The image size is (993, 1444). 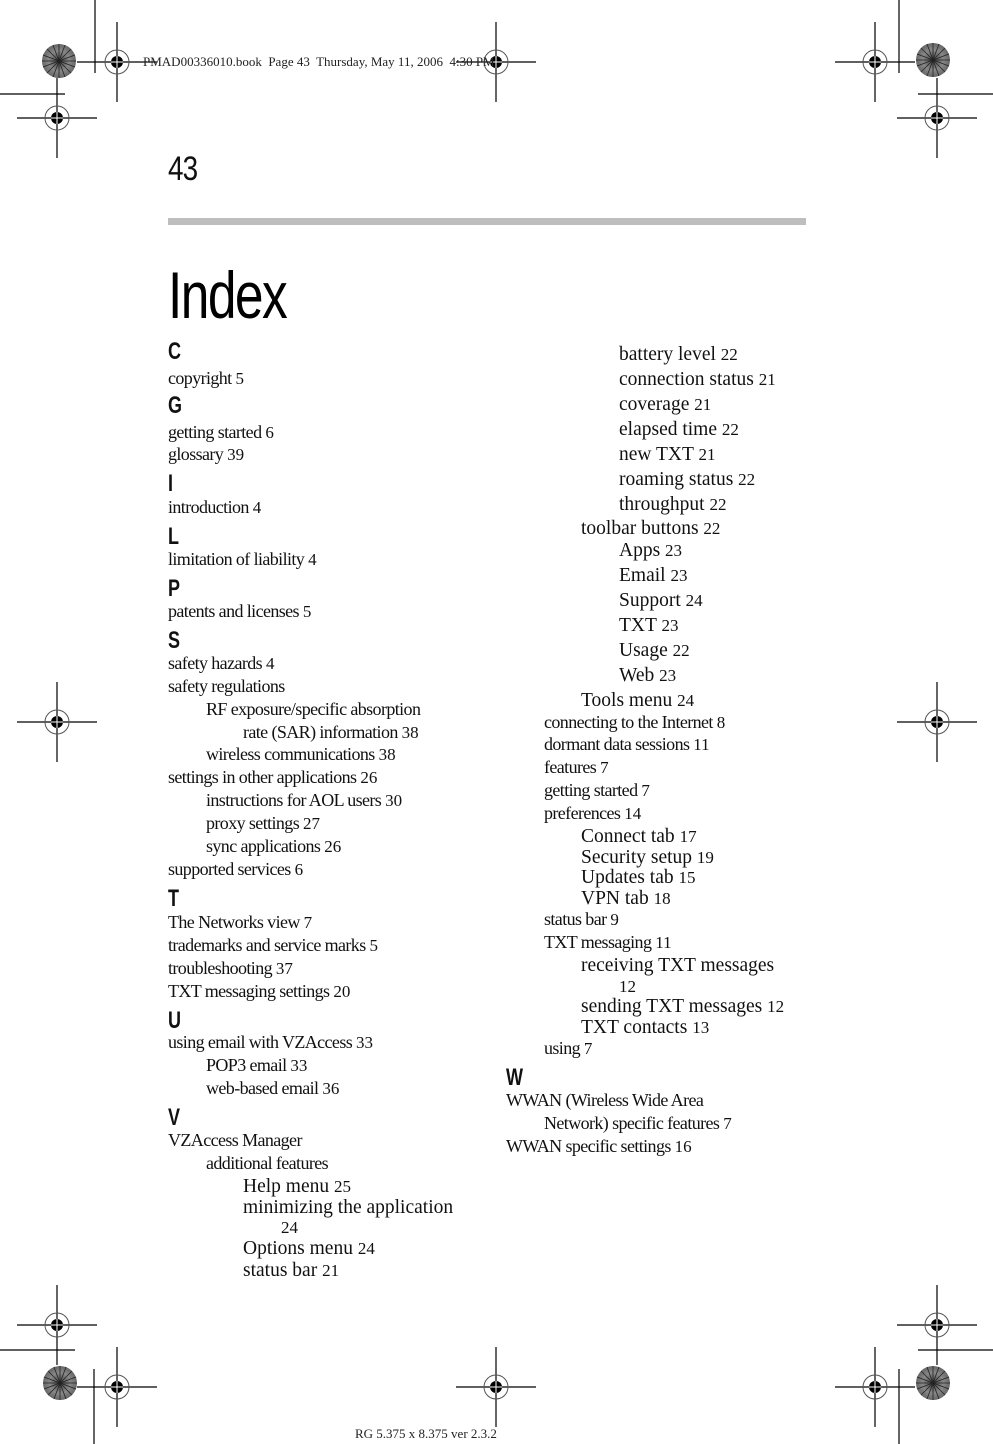 I want to click on index-page-link: 37, so click(x=284, y=968).